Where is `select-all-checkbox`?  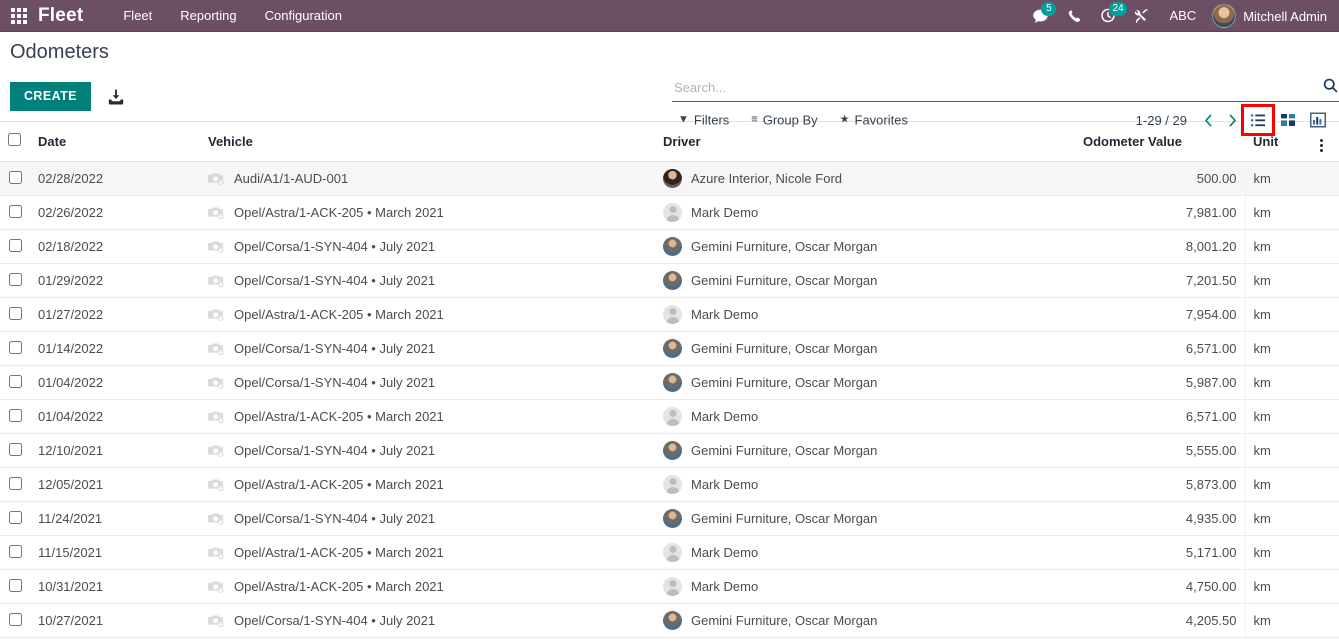
select-all-checkbox is located at coordinates (14, 139).